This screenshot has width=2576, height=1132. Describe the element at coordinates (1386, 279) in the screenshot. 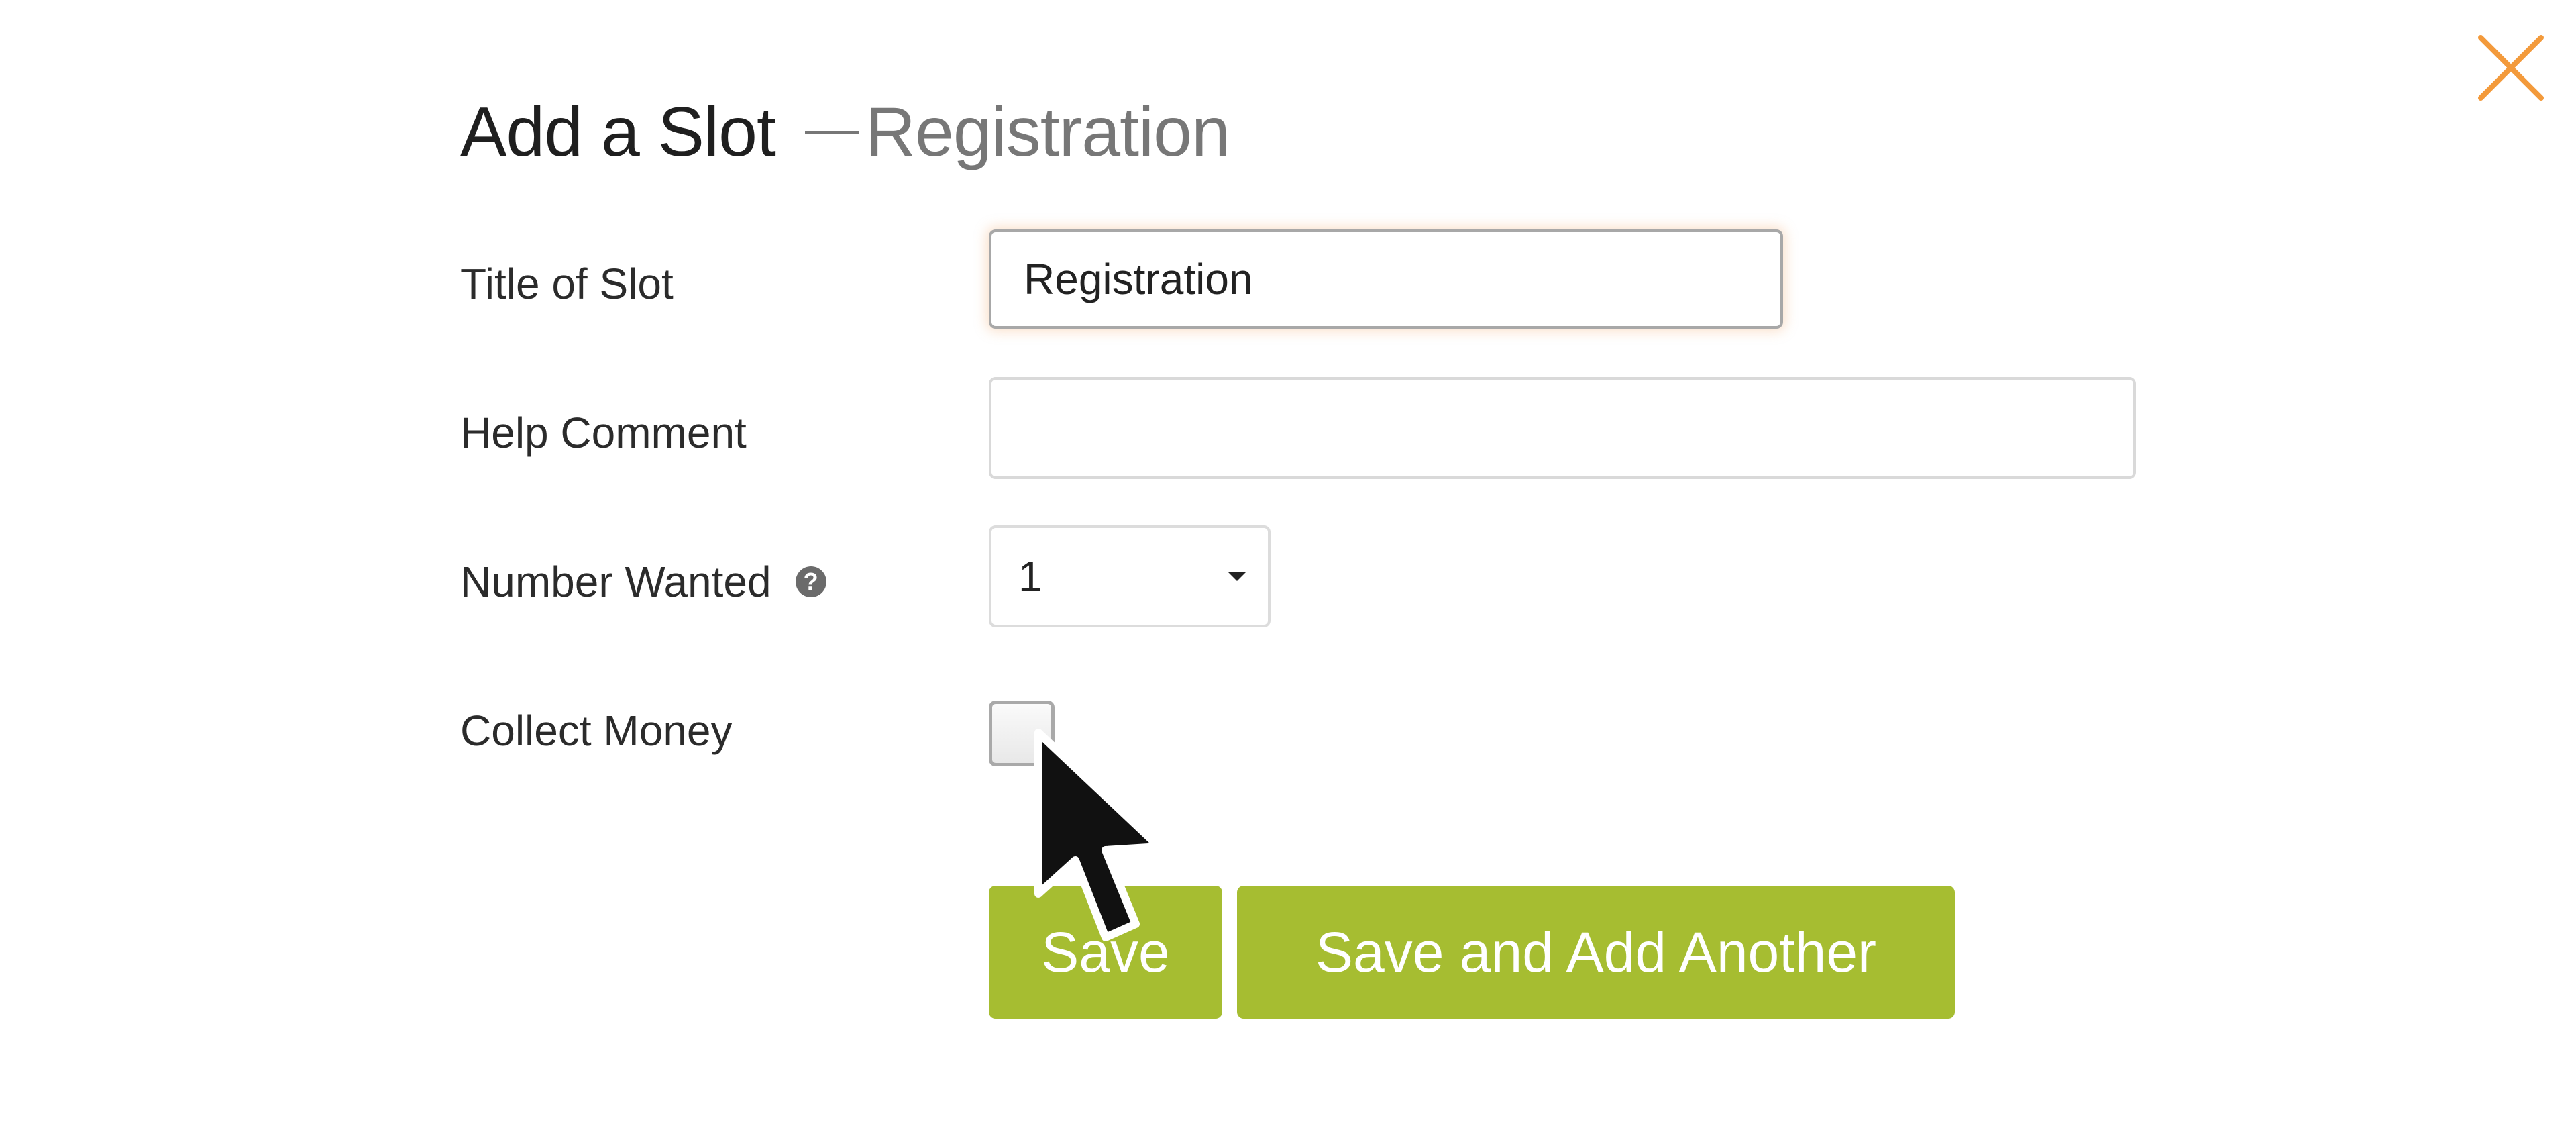

I see `title-of-slot-input` at that location.